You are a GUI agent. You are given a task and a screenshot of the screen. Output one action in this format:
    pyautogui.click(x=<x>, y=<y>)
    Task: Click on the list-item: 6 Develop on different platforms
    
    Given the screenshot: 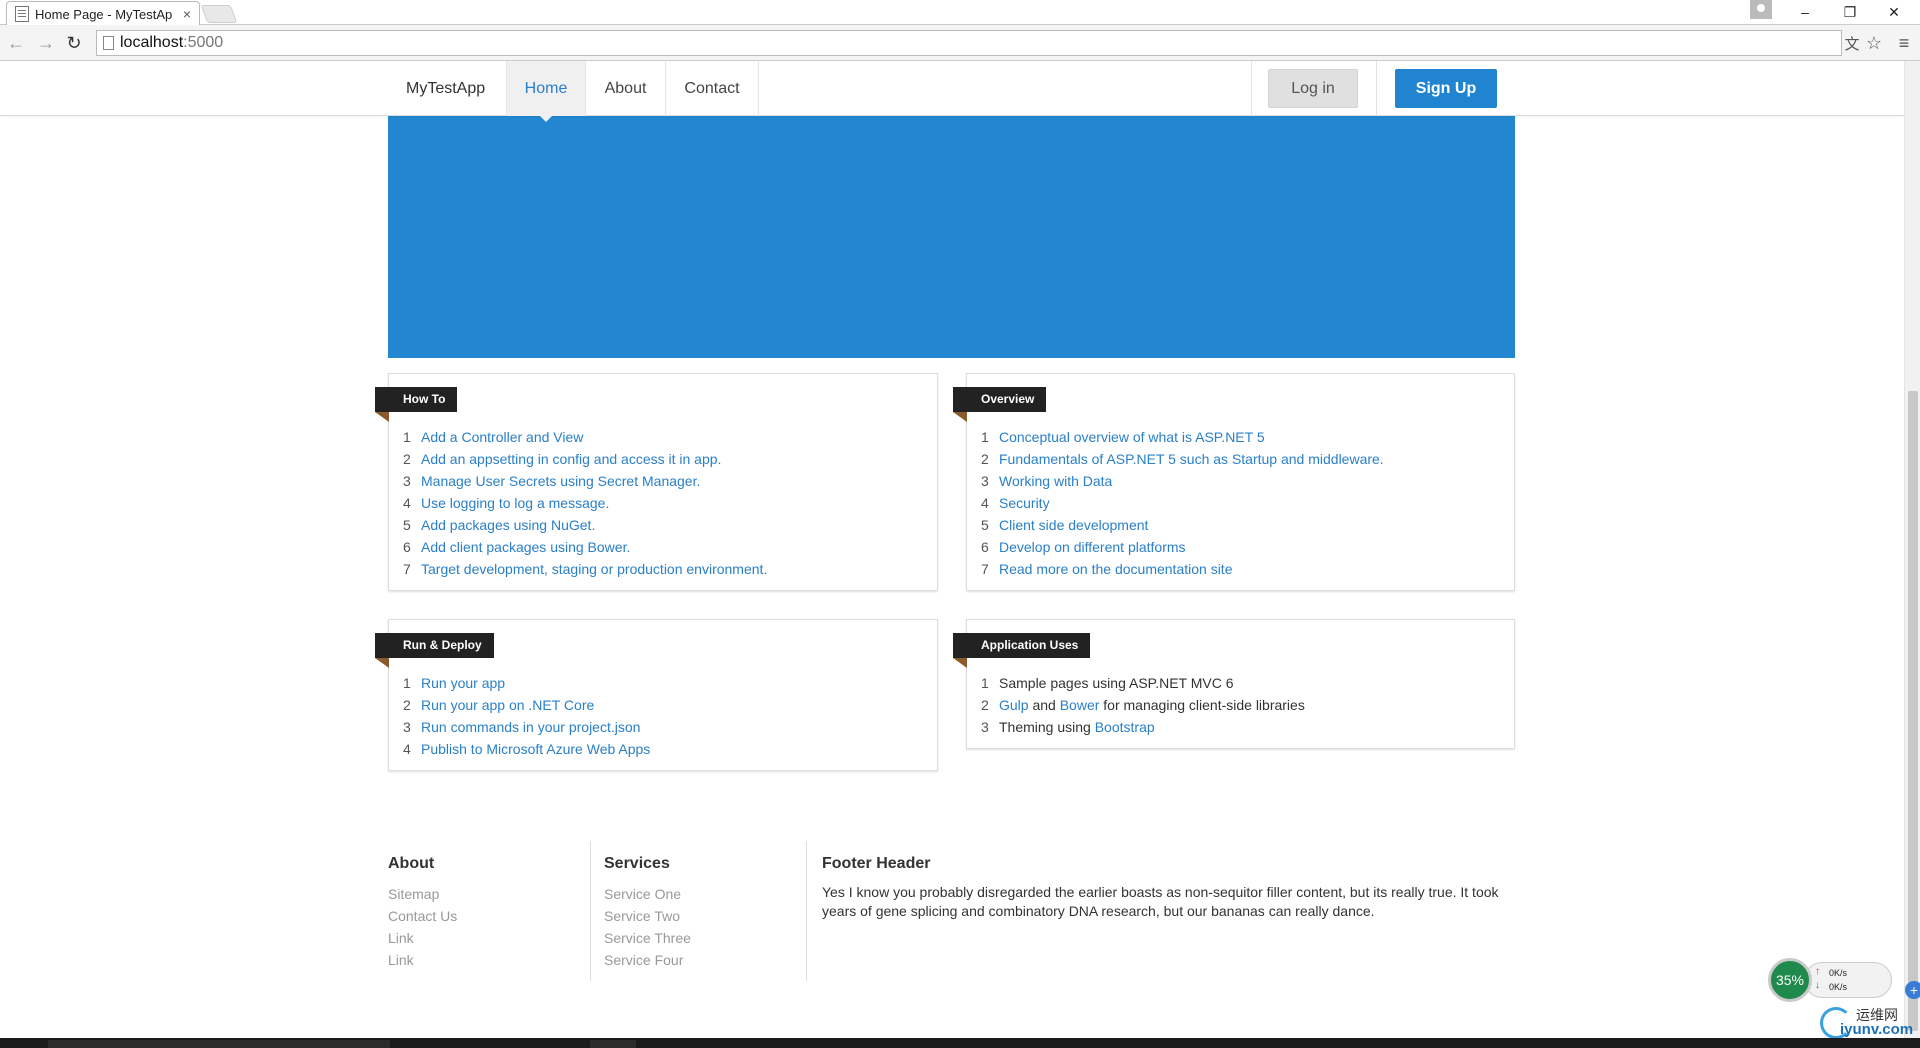 What is the action you would take?
    pyautogui.click(x=1083, y=547)
    